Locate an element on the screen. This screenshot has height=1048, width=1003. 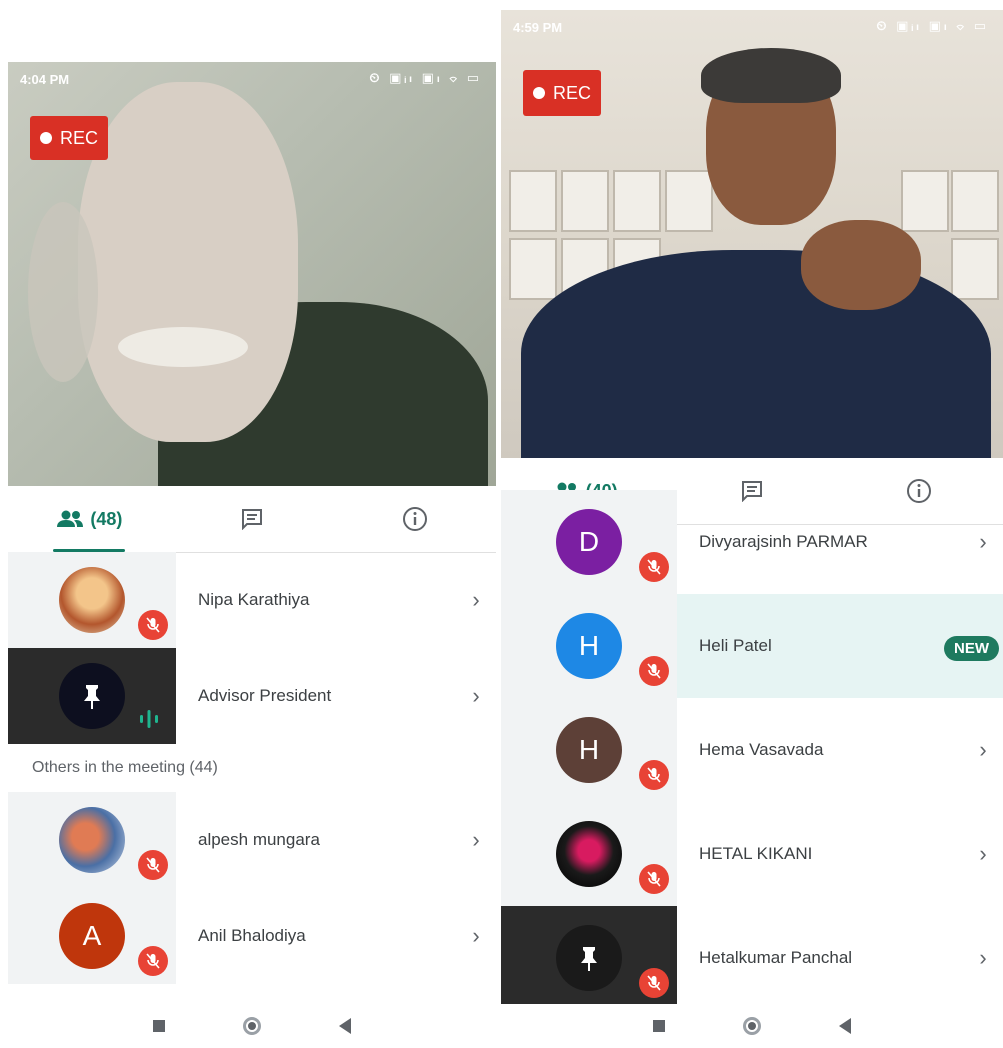
status-time: 4:04 PM is located at coordinates (45, 79).